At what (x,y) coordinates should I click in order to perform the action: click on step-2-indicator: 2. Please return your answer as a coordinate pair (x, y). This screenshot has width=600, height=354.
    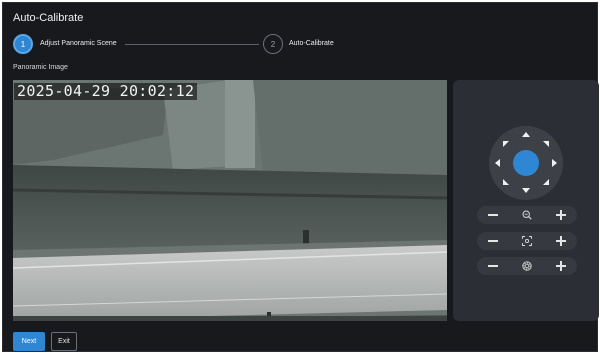
    Looking at the image, I should click on (273, 44).